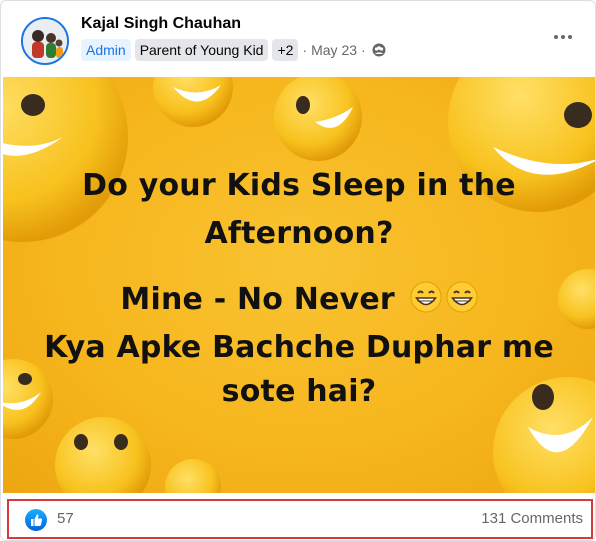 This screenshot has width=596, height=541. Describe the element at coordinates (563, 37) in the screenshot. I see `more-options-icon` at that location.